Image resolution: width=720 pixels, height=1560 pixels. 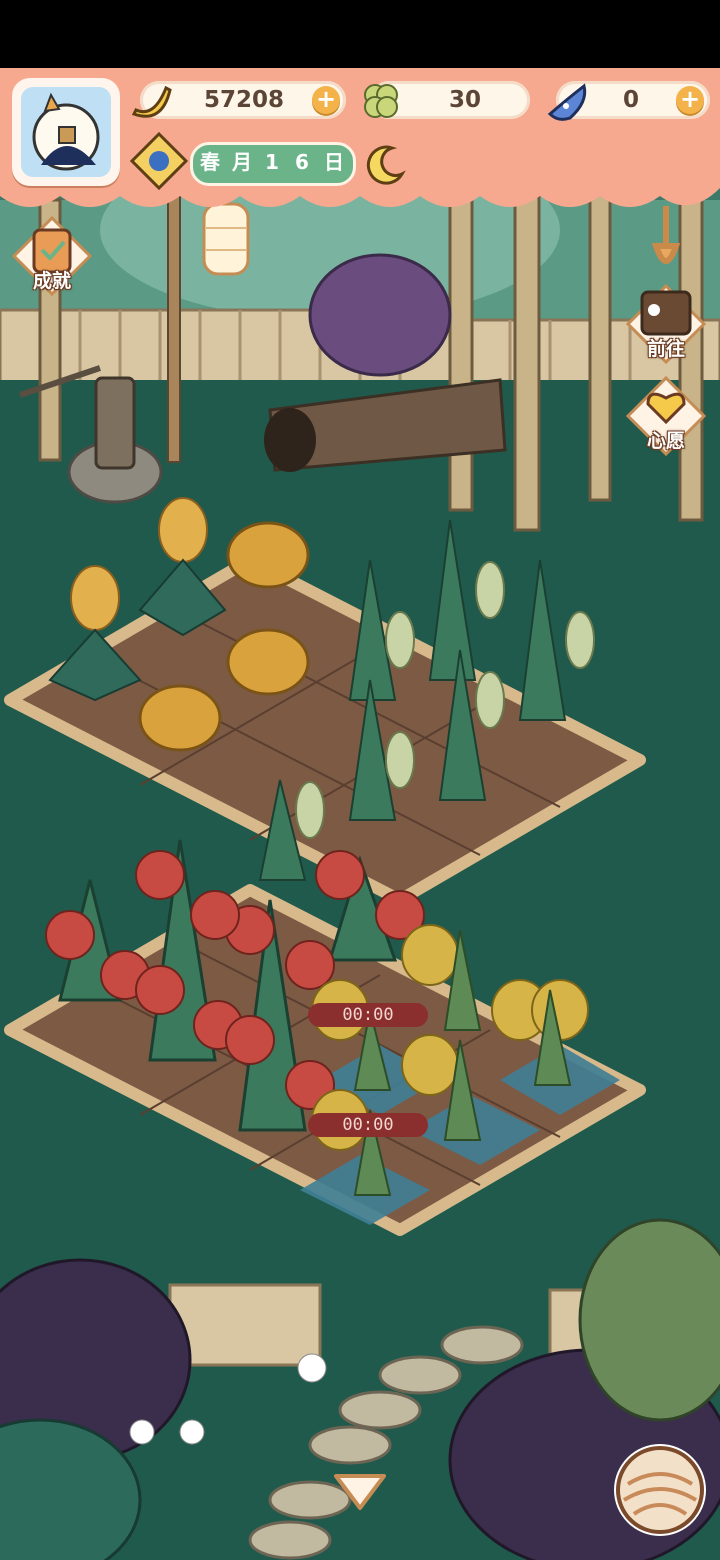 What do you see at coordinates (210, 162) in the screenshot?
I see `date-season: 春` at bounding box center [210, 162].